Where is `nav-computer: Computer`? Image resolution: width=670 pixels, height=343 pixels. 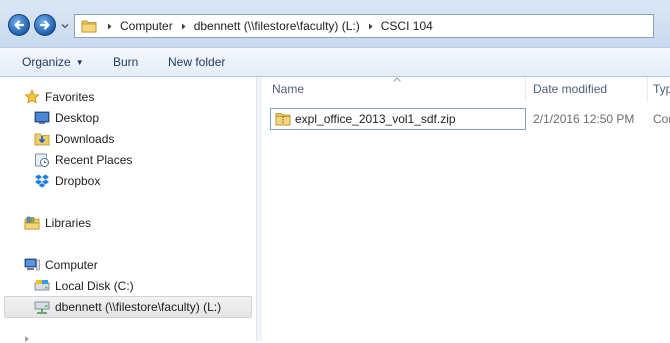 nav-computer: Computer is located at coordinates (61, 265).